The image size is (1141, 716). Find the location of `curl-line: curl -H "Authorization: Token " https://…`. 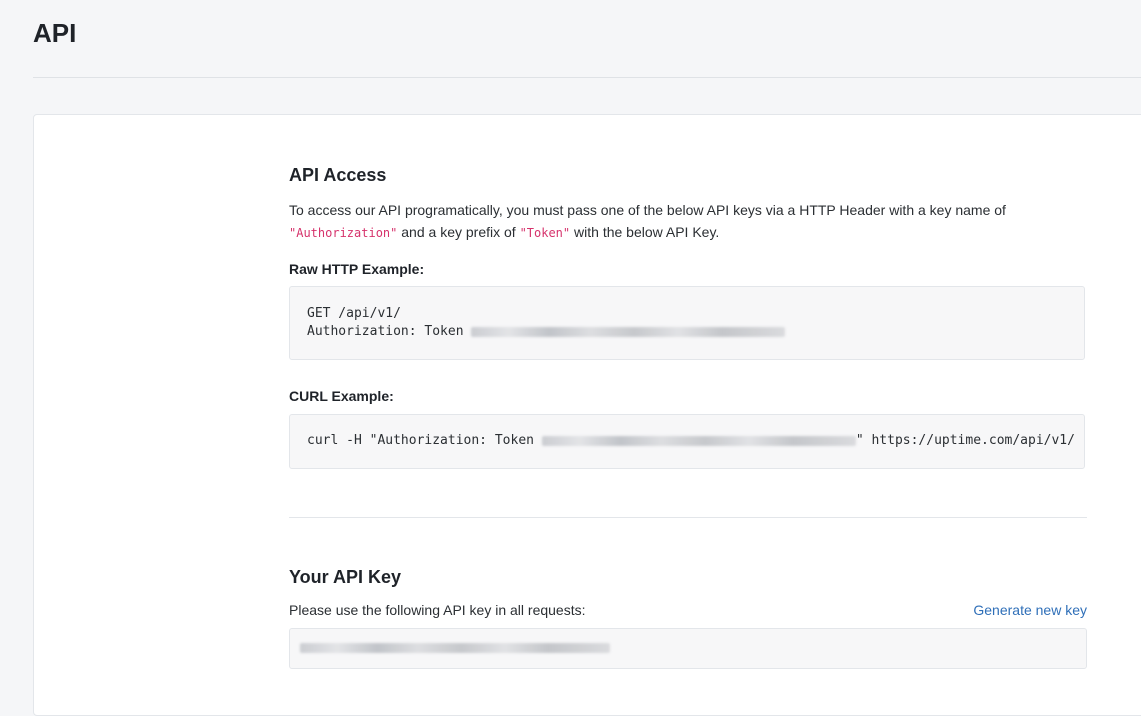

curl-line: curl -H "Authorization: Token " https://… is located at coordinates (691, 441).